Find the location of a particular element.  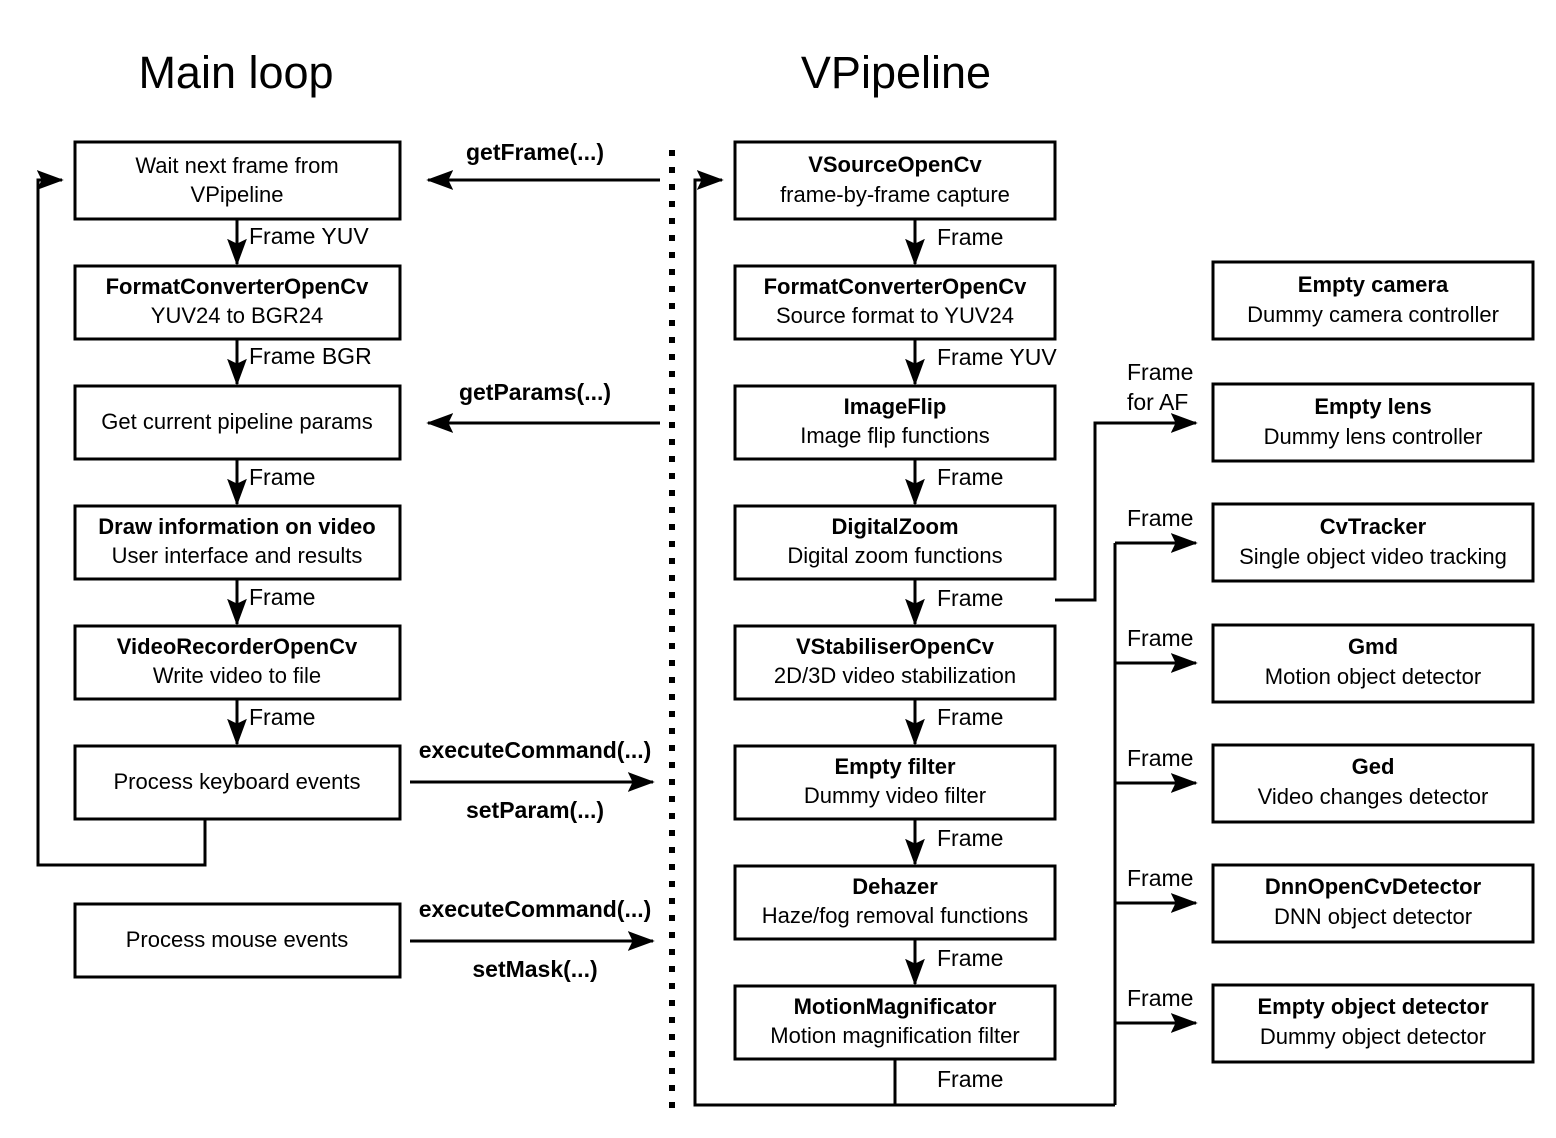

module-box-cvtracker: CvTracker Single object video tracking is located at coordinates (1373, 542).